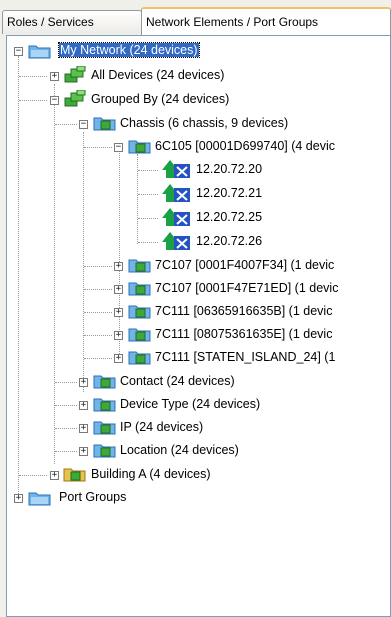 This screenshot has height=617, width=391. I want to click on tree-node-label: 12.20.72.20, so click(229, 169).